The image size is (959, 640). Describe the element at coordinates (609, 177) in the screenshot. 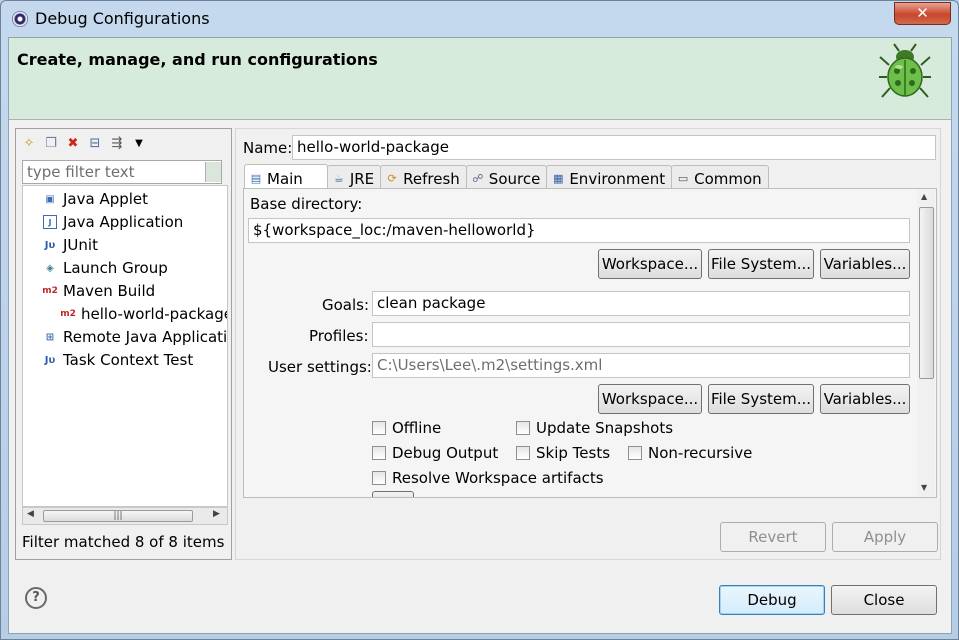

I see `tab-environment: ▦ Environment` at that location.